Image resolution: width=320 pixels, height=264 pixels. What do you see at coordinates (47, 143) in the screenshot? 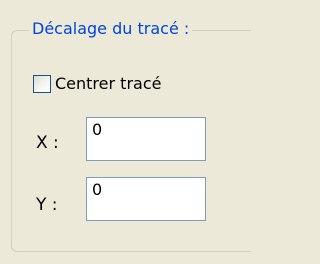
I see `x-label: X :` at bounding box center [47, 143].